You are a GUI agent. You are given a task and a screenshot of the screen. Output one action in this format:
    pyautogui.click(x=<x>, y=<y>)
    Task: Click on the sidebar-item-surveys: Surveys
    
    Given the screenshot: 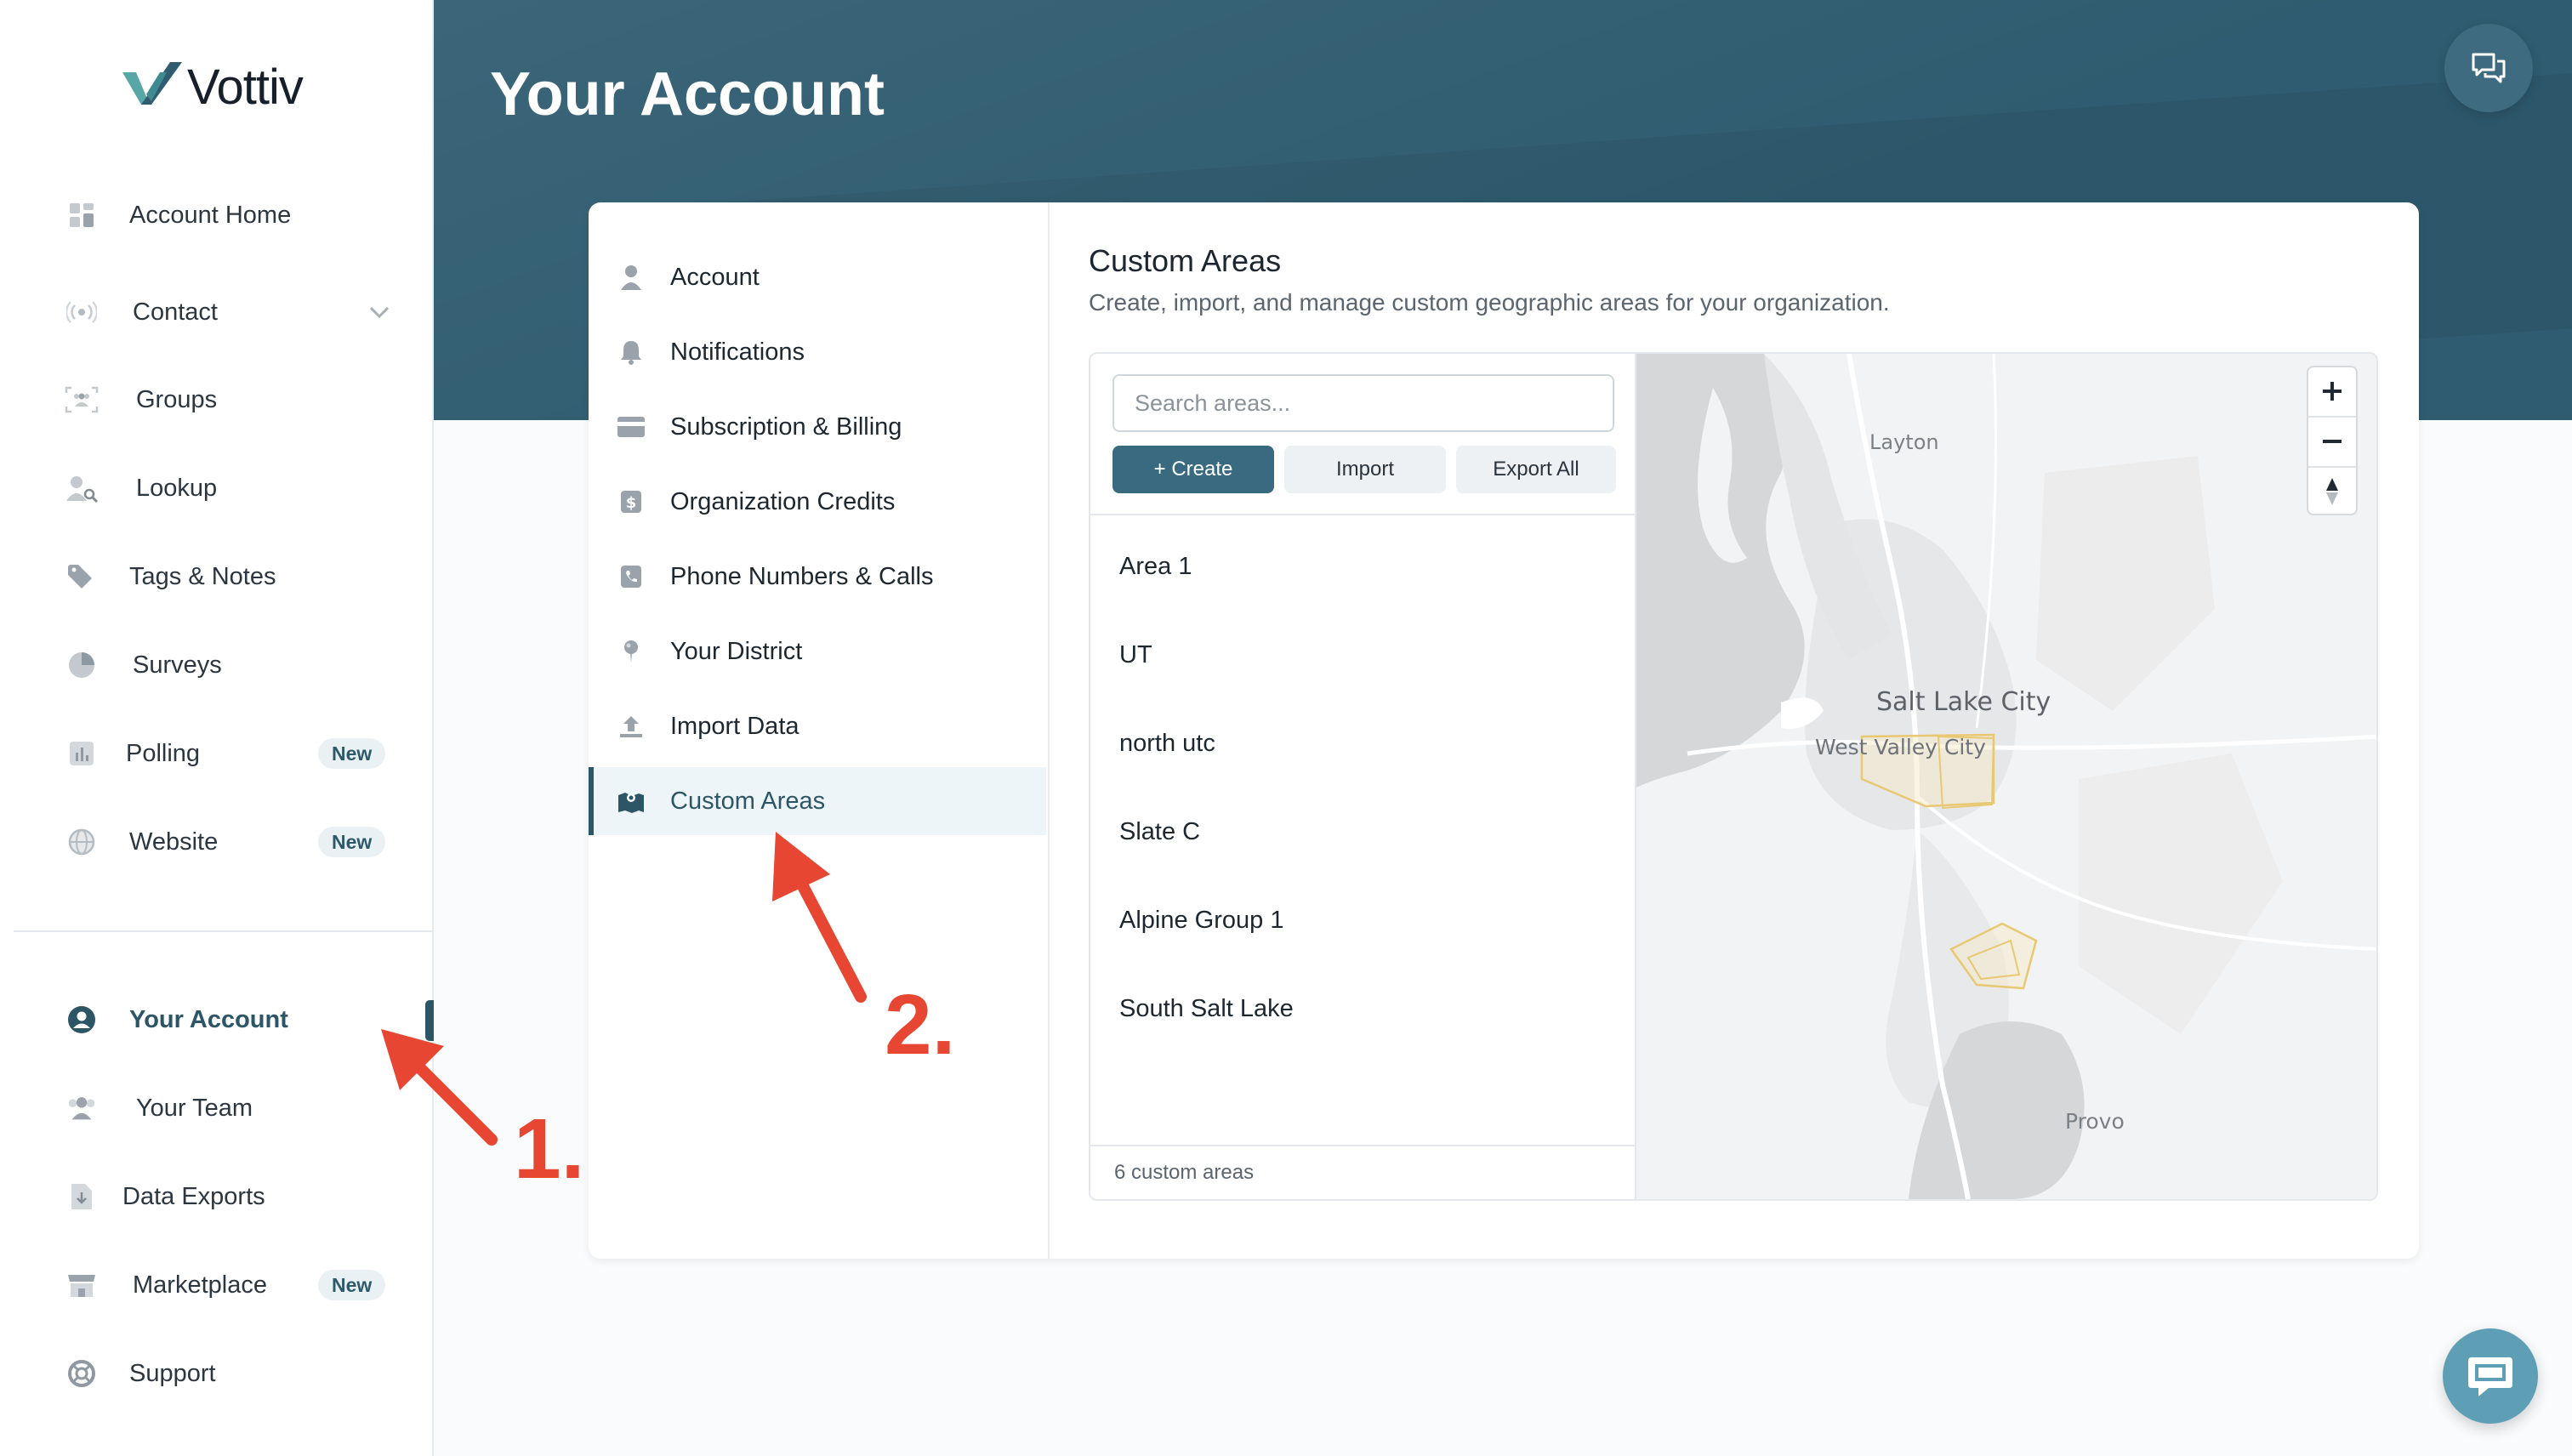 What is the action you would take?
    pyautogui.click(x=216, y=665)
    